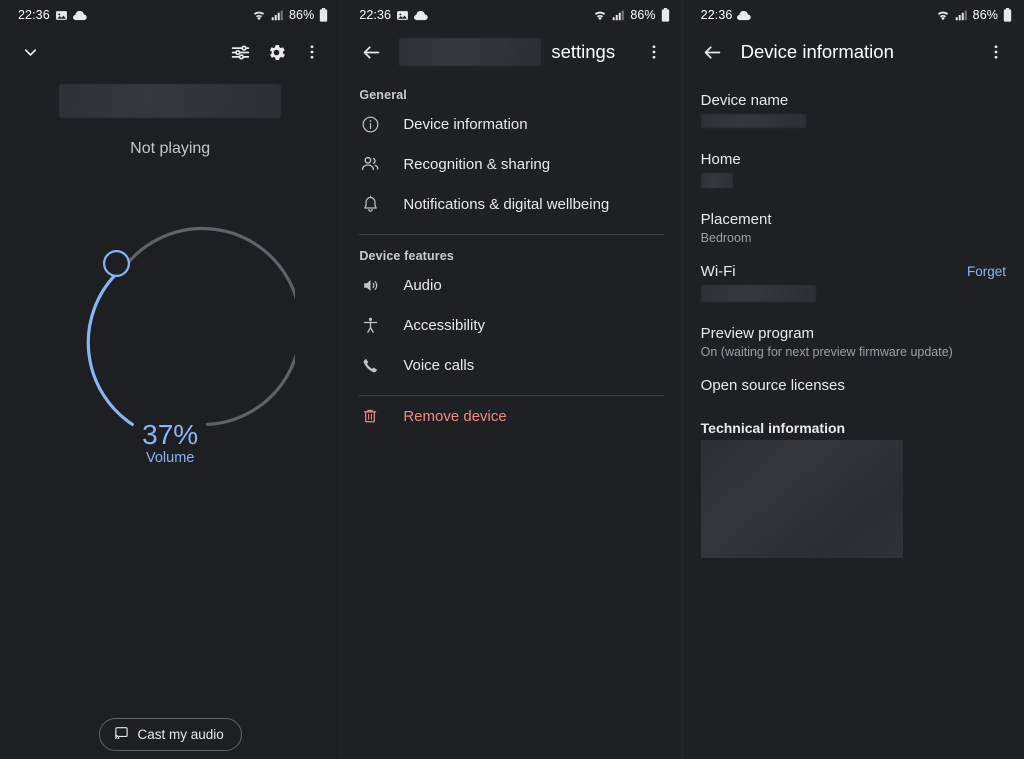  What do you see at coordinates (422, 285) in the screenshot?
I see `menu-item-label: Audio` at bounding box center [422, 285].